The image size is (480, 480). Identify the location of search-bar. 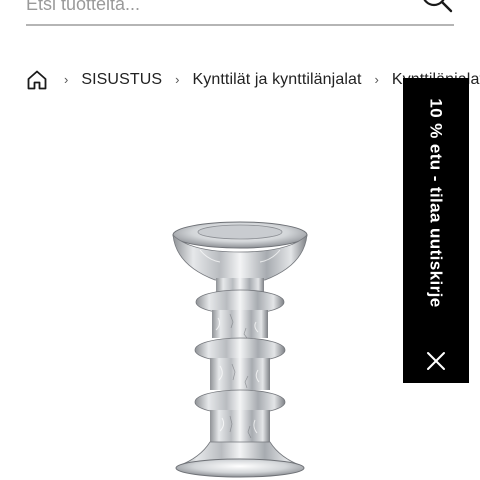
(240, 13).